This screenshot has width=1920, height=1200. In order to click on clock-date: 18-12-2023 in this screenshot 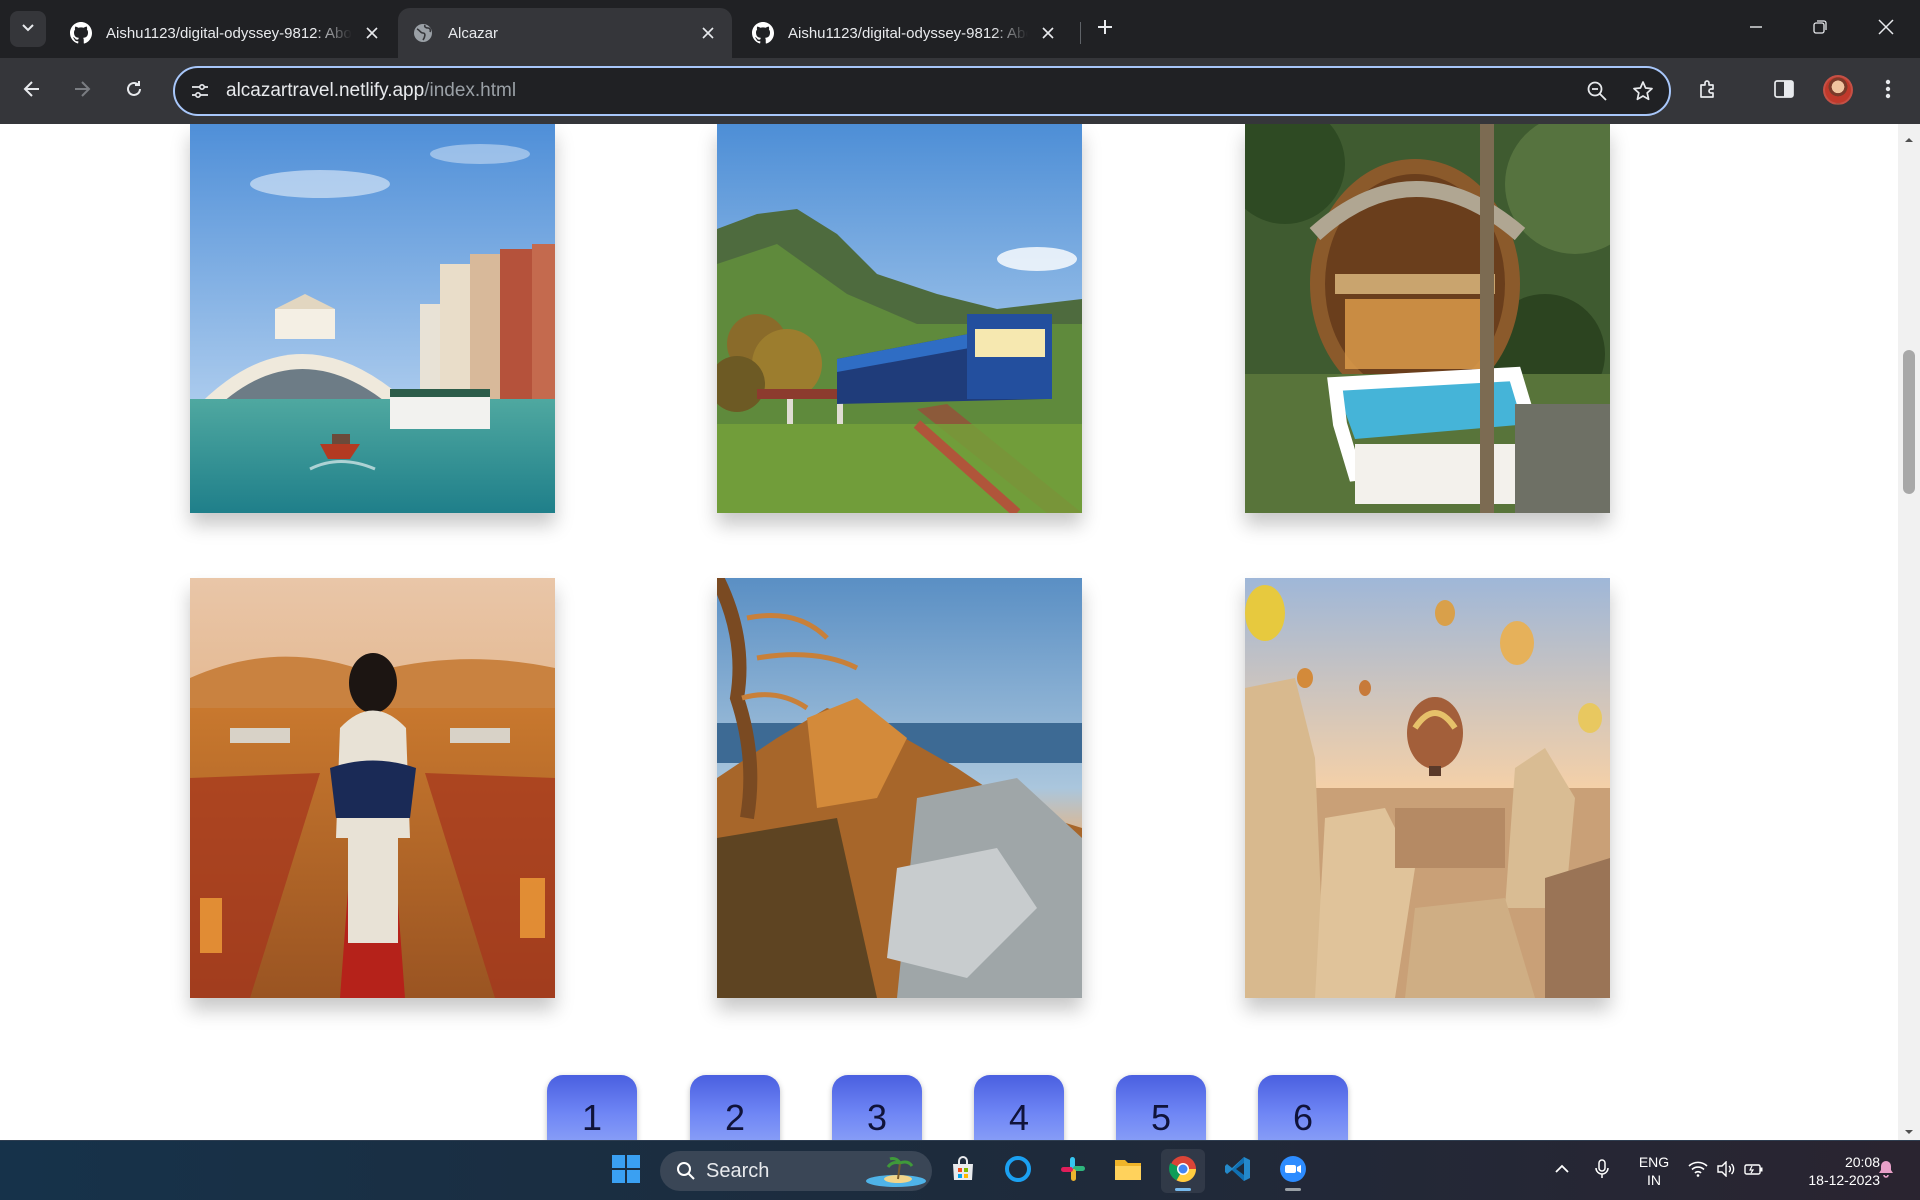, I will do `click(1844, 1180)`.